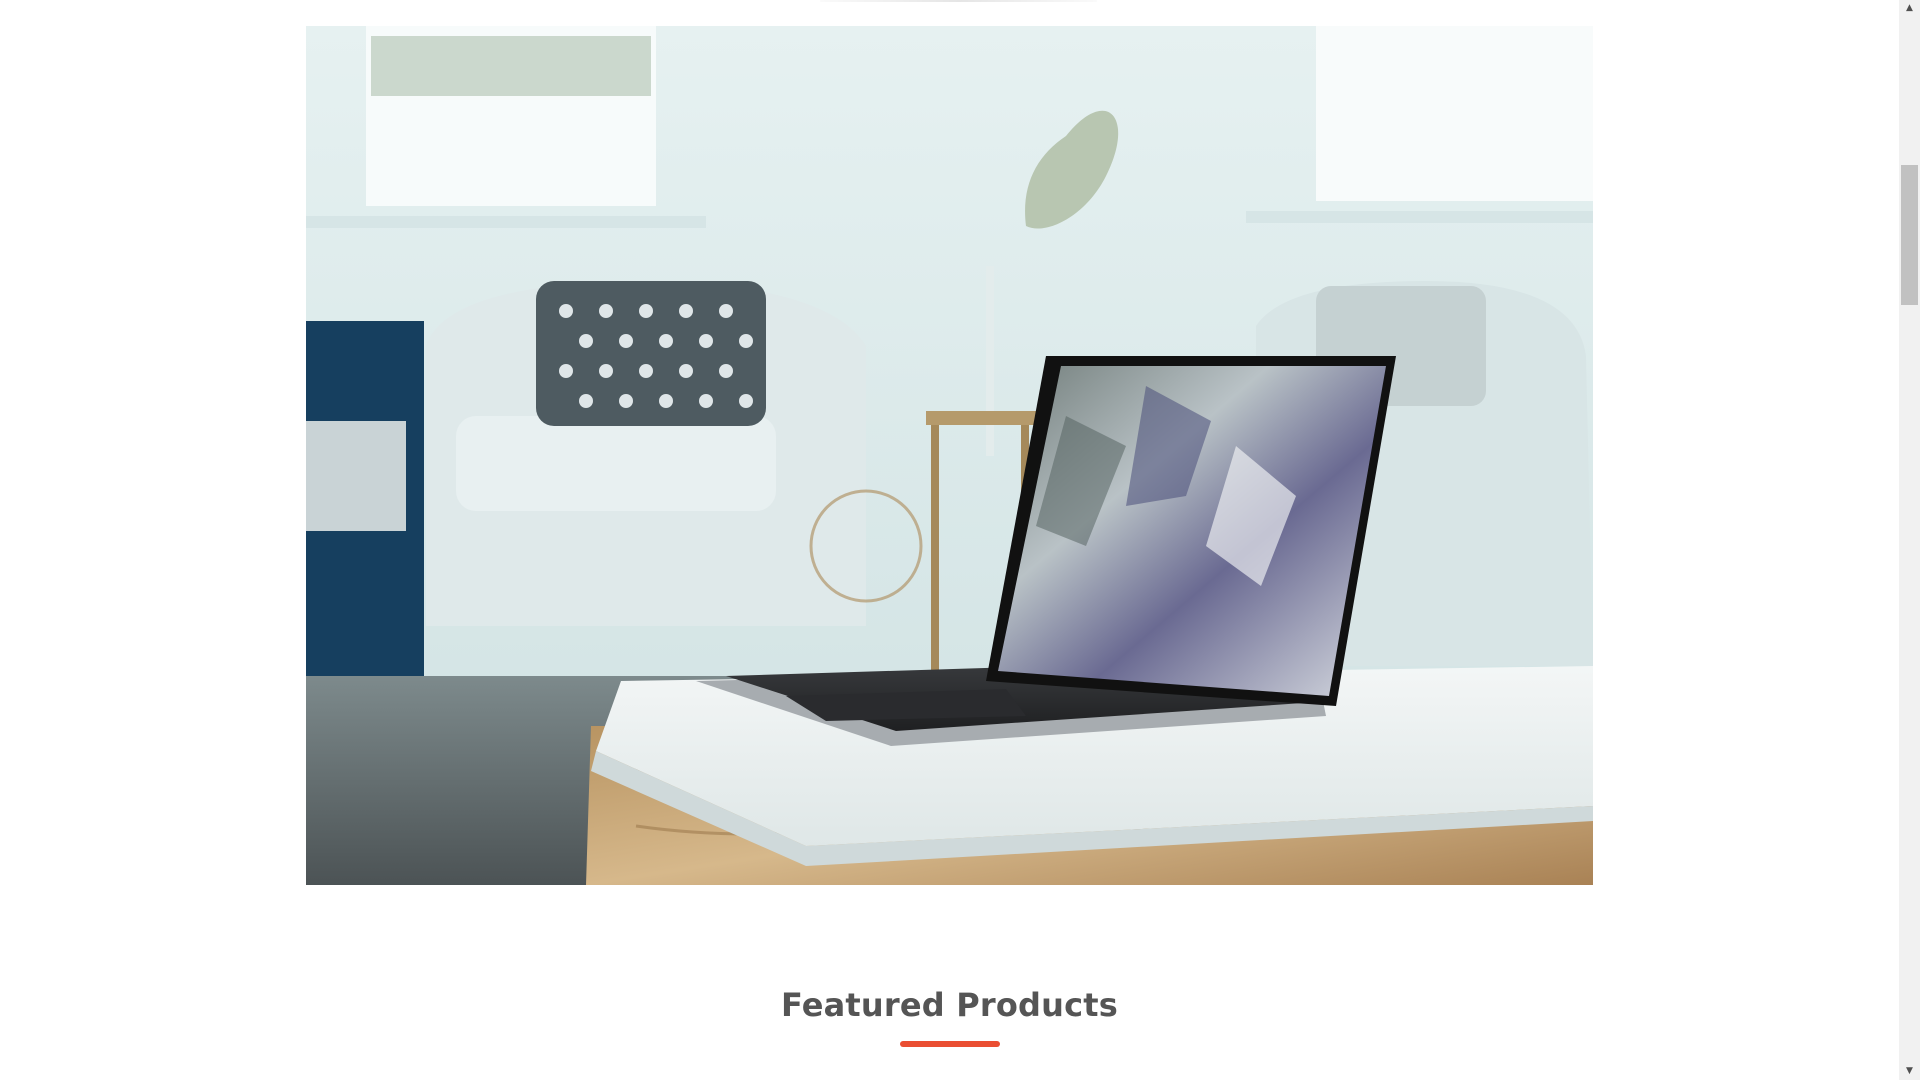 The width and height of the screenshot is (1920, 1080). I want to click on scroll-thumb, so click(1909, 235).